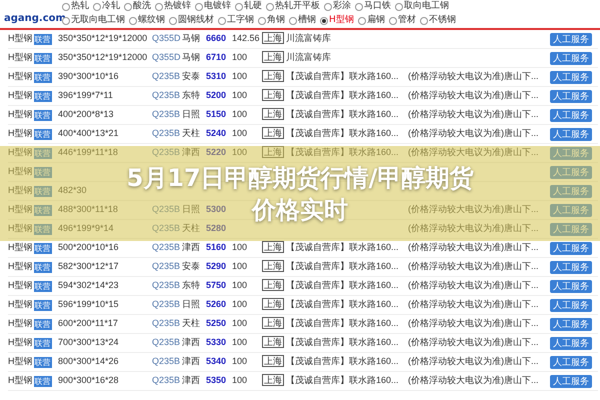  Describe the element at coordinates (271, 21) in the screenshot. I see `filter-radio: 角钢` at that location.